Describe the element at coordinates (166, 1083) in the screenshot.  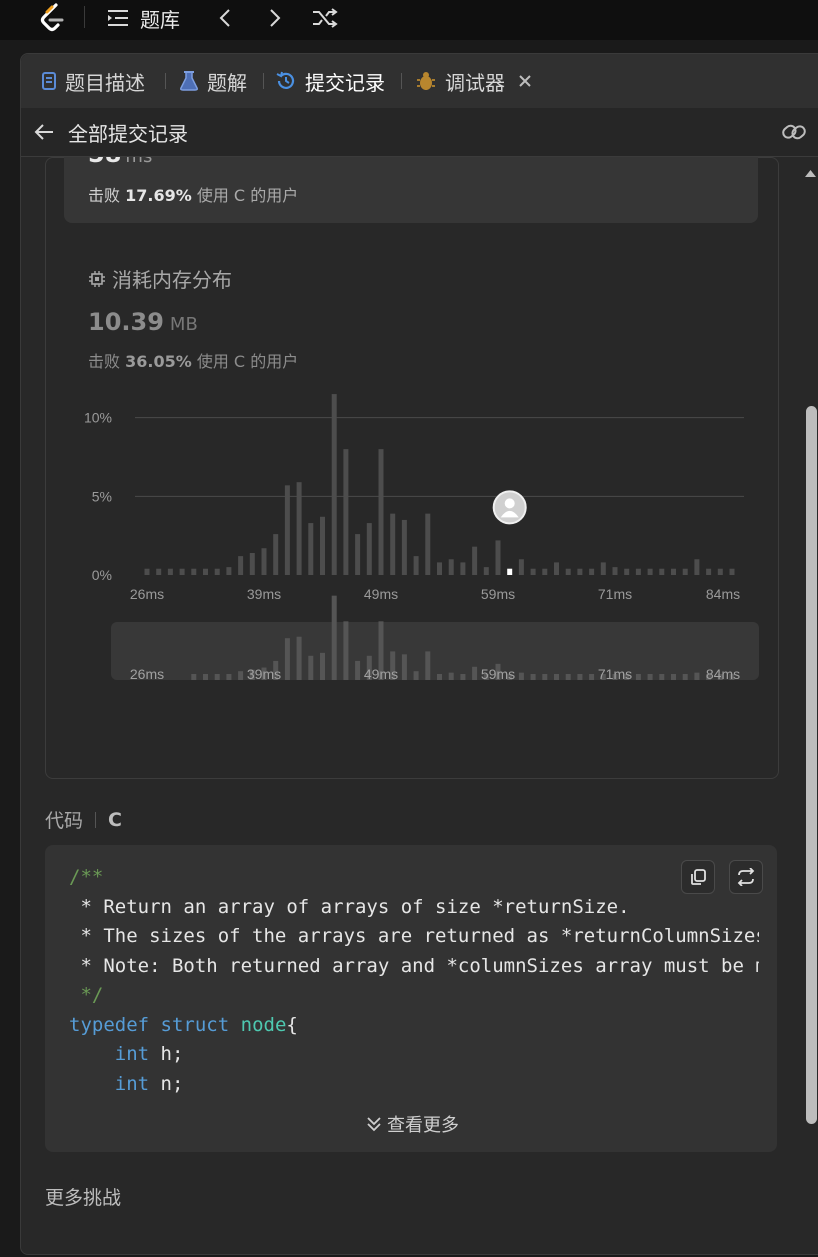
I see `code-token: n;` at that location.